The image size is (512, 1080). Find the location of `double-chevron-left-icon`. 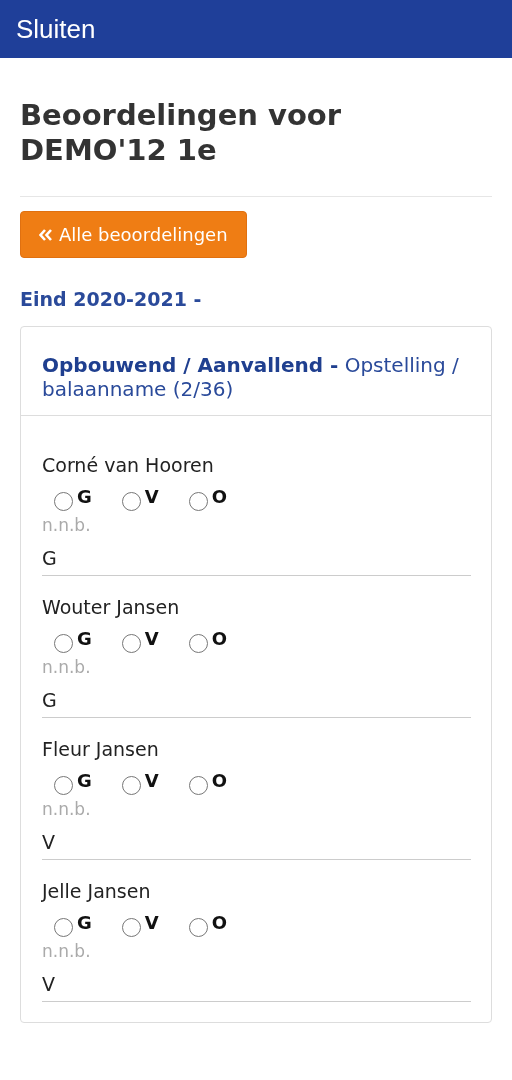

double-chevron-left-icon is located at coordinates (46, 234).